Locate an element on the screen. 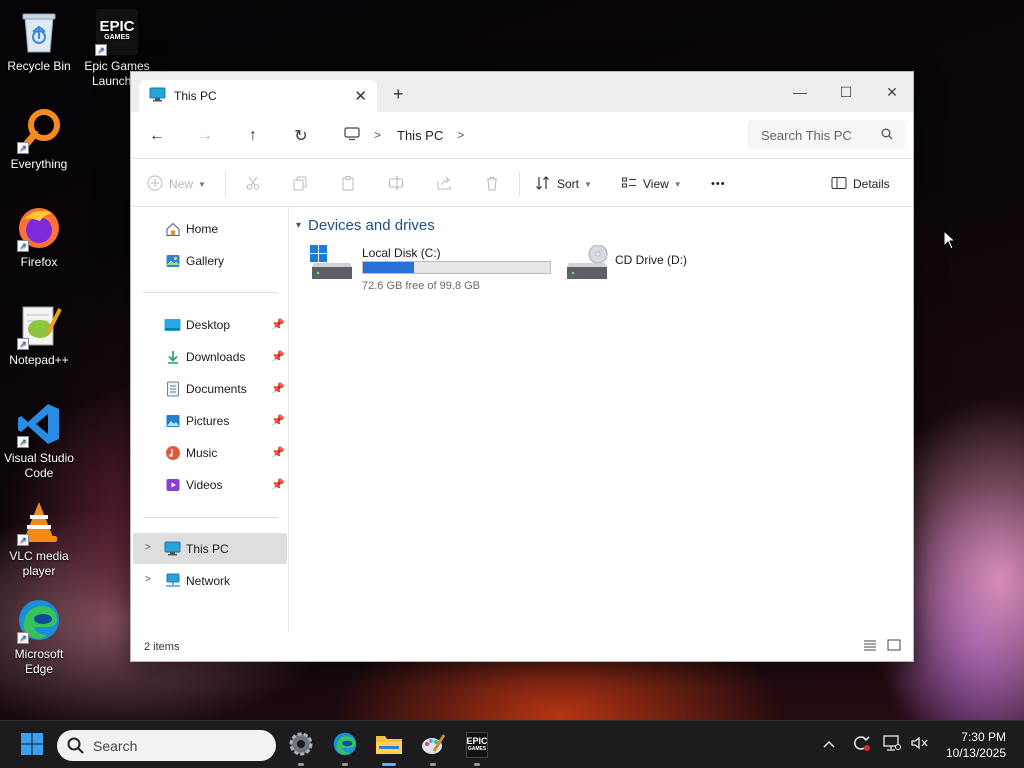  update-tray-icon is located at coordinates (861, 744).